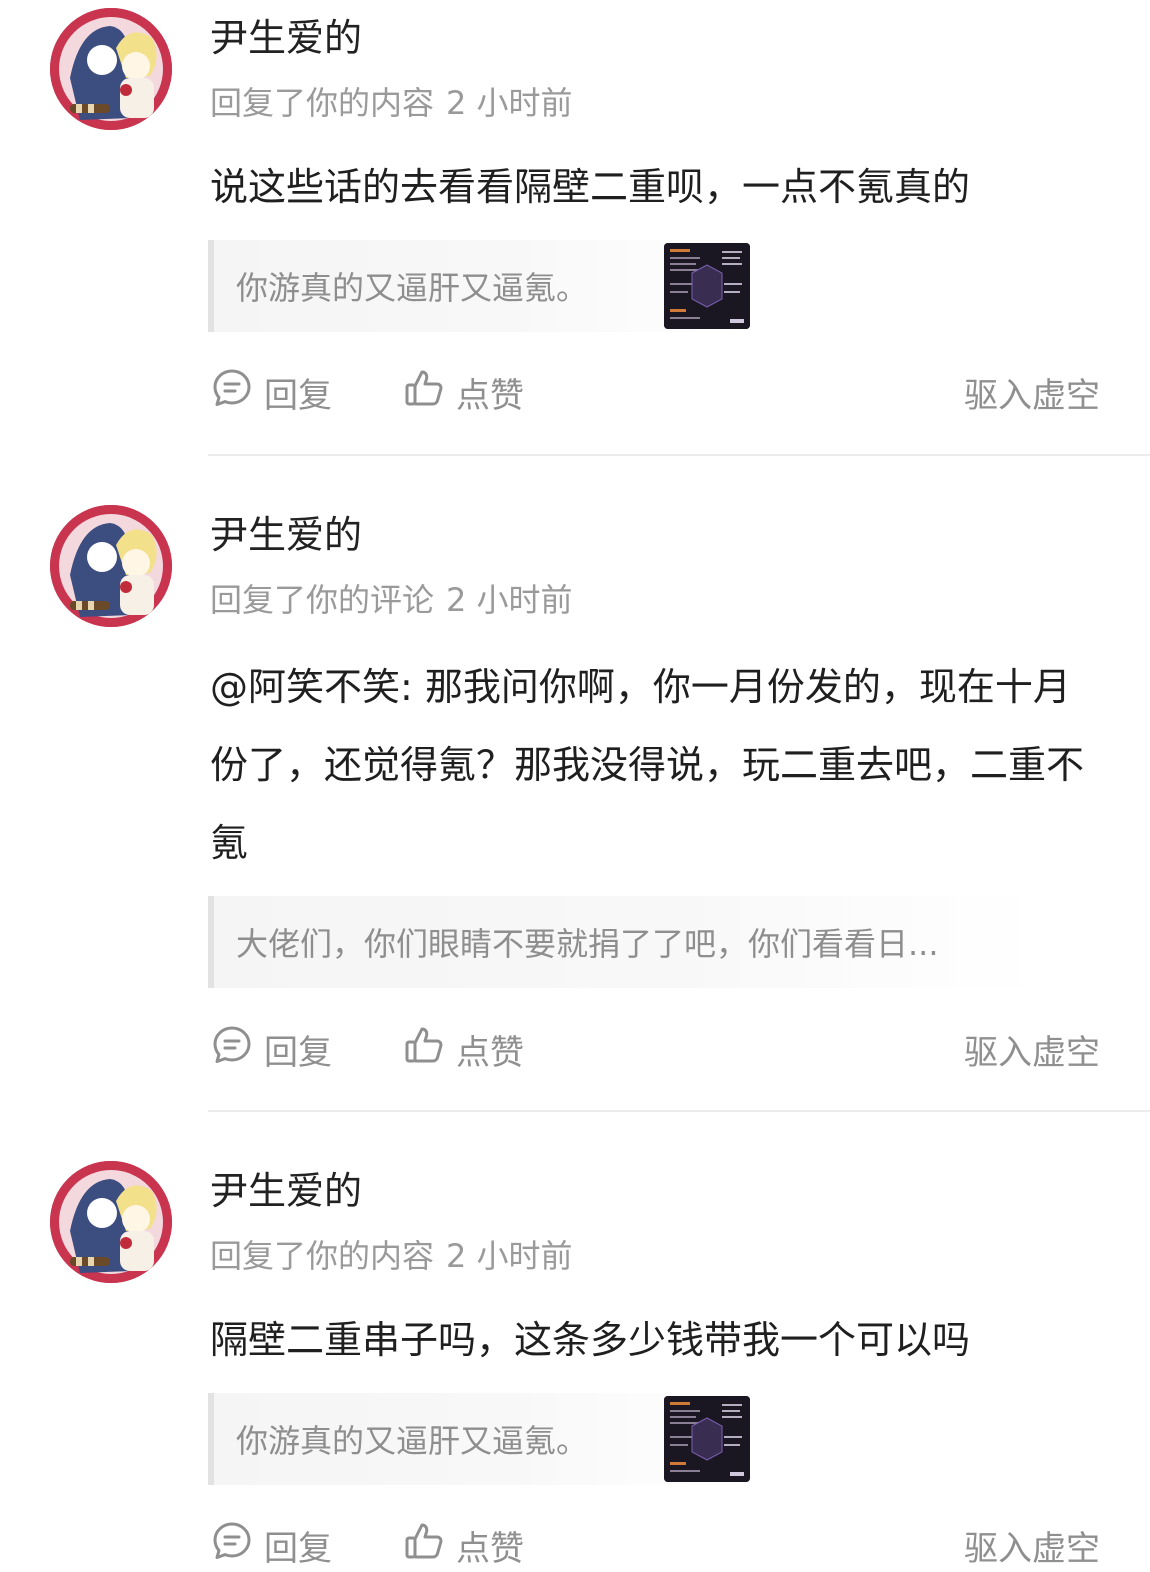 The width and height of the screenshot is (1150, 1572). Describe the element at coordinates (590, 1340) in the screenshot. I see `reply-content: 隔壁二重串子吗，这条多少钱带我一个可以吗` at that location.